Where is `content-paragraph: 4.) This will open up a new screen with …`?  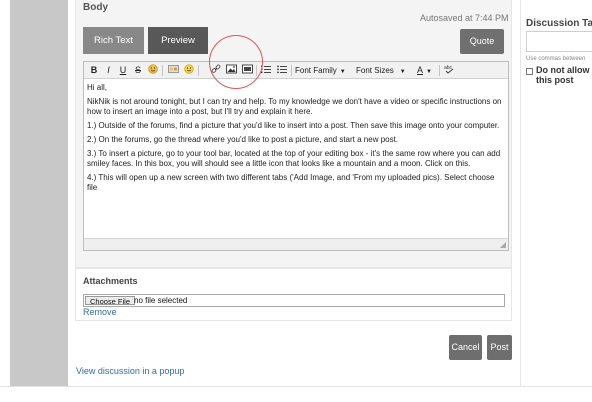 content-paragraph: 4.) This will open up a new screen with … is located at coordinates (291, 182).